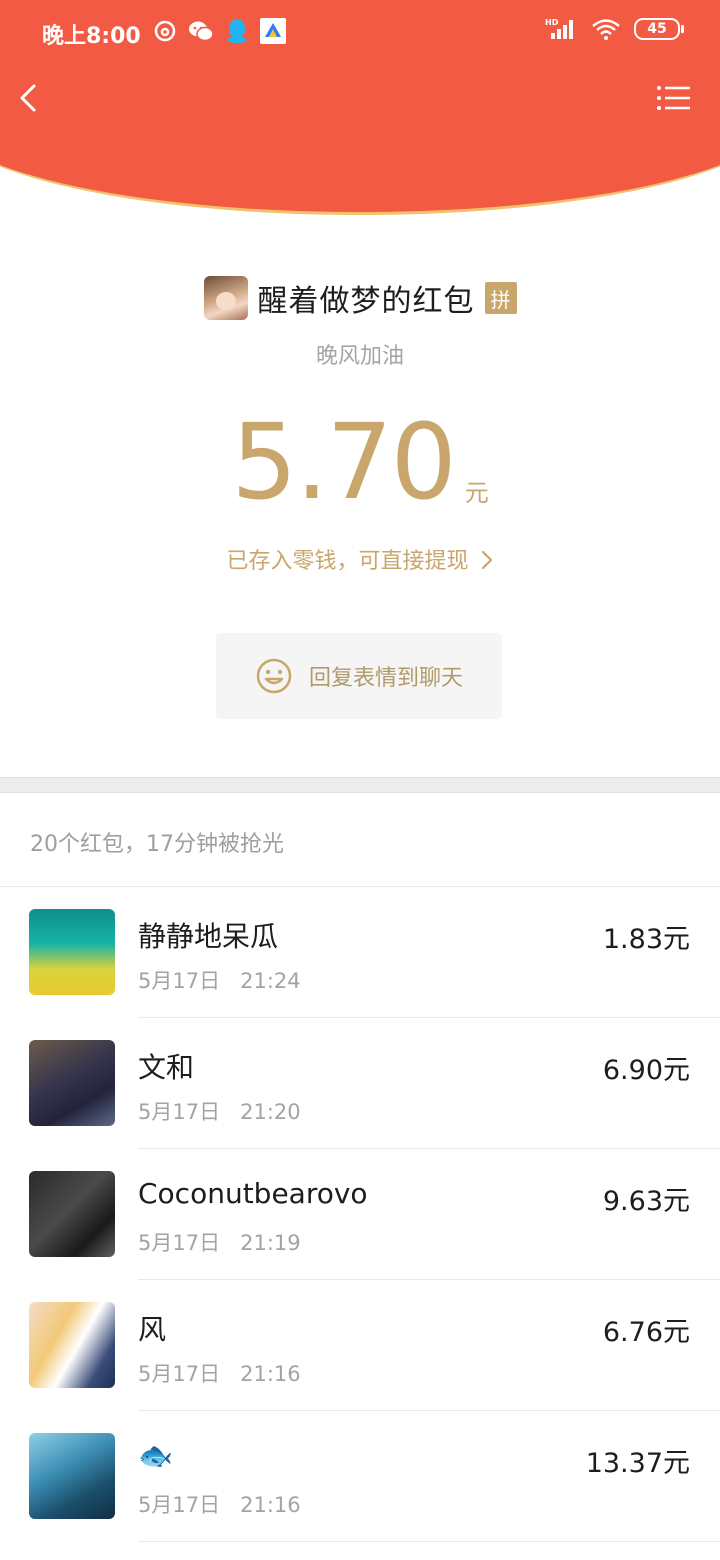  What do you see at coordinates (360, 34) in the screenshot?
I see `status-bar: 晚上8:00 HD 45` at bounding box center [360, 34].